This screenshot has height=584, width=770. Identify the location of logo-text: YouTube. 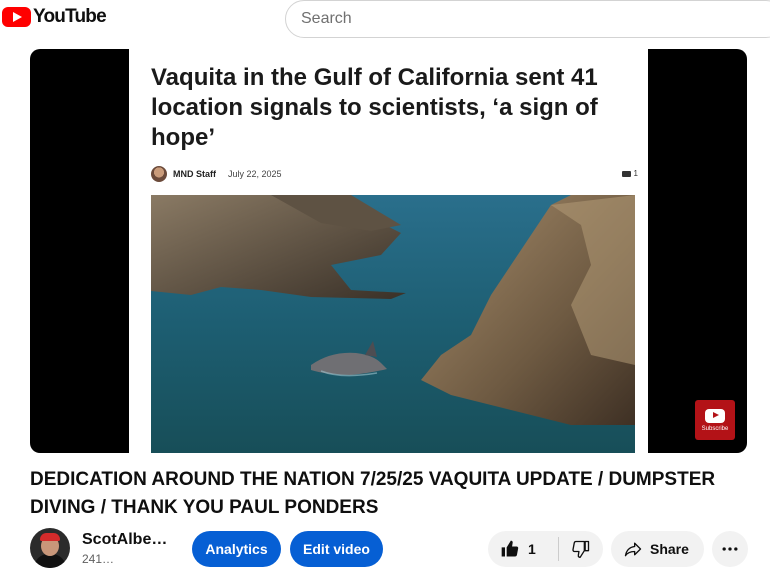
(70, 16).